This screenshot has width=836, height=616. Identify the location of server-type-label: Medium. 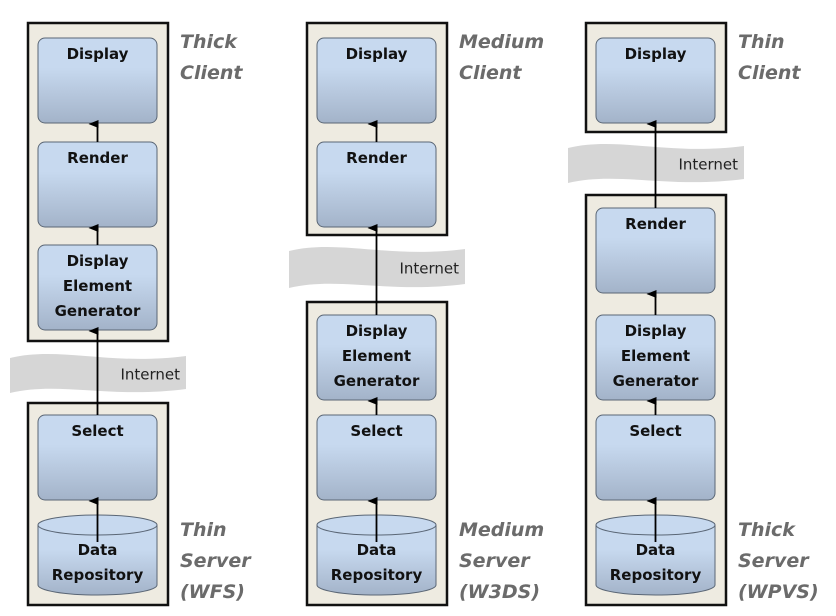
(501, 530).